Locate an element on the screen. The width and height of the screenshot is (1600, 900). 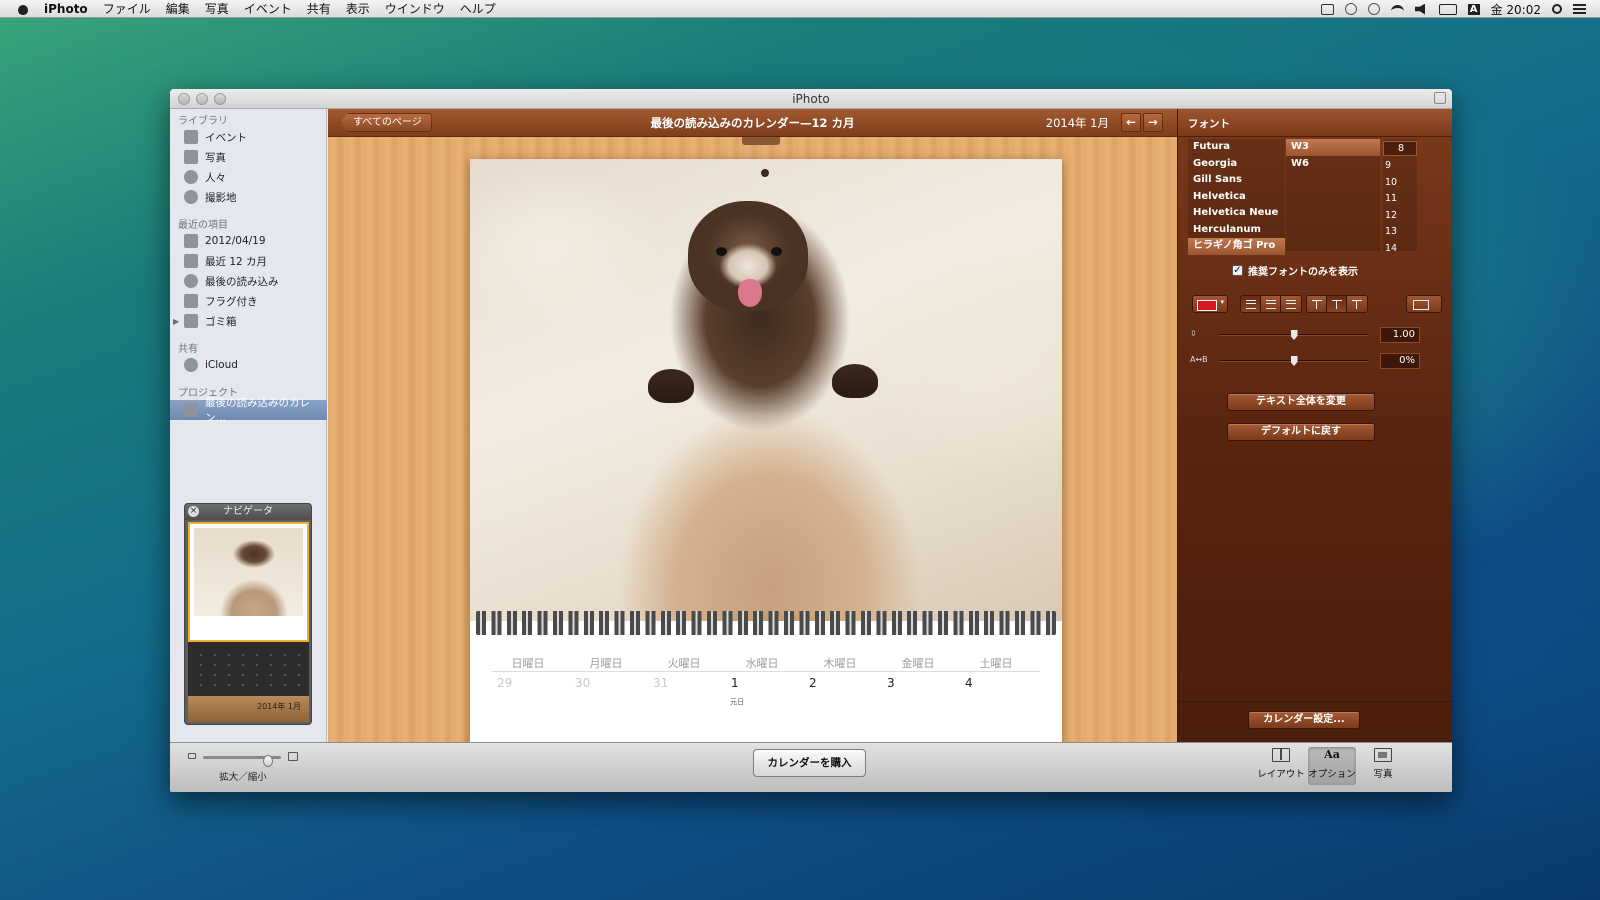
reset-defaults-button: デフォルトに戻す is located at coordinates (1301, 432).